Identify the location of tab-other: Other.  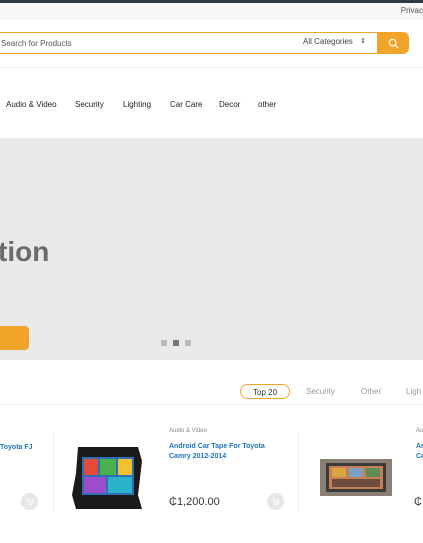
(371, 391).